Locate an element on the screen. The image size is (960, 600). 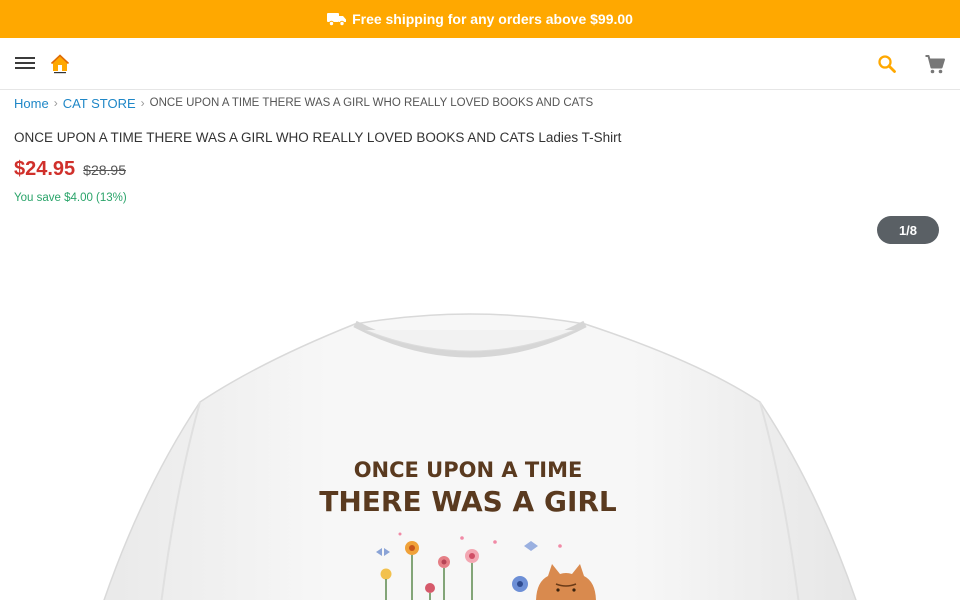
savings-text: You save $4.00 (13%) is located at coordinates (70, 198).